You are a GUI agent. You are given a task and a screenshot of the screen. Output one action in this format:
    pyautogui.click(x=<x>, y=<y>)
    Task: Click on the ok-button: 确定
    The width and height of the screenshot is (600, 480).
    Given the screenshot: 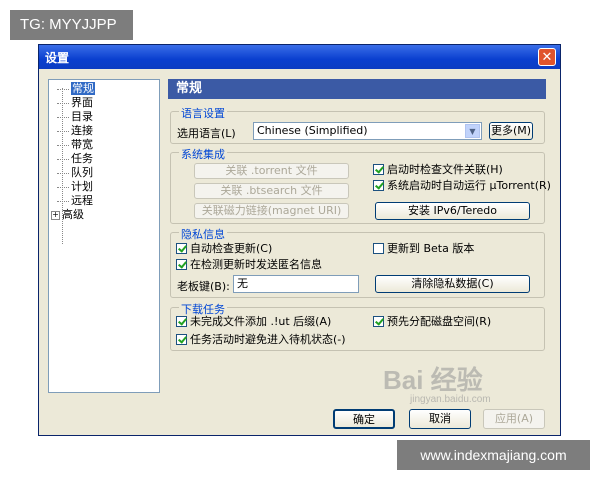 What is the action you would take?
    pyautogui.click(x=364, y=419)
    